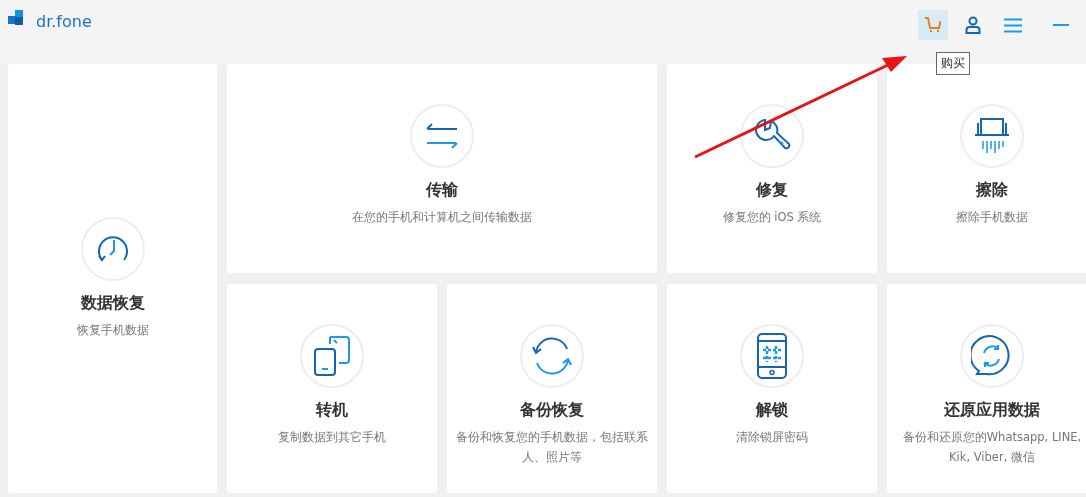 The width and height of the screenshot is (1086, 497). Describe the element at coordinates (992, 356) in the screenshot. I see `chat-sync-icon` at that location.